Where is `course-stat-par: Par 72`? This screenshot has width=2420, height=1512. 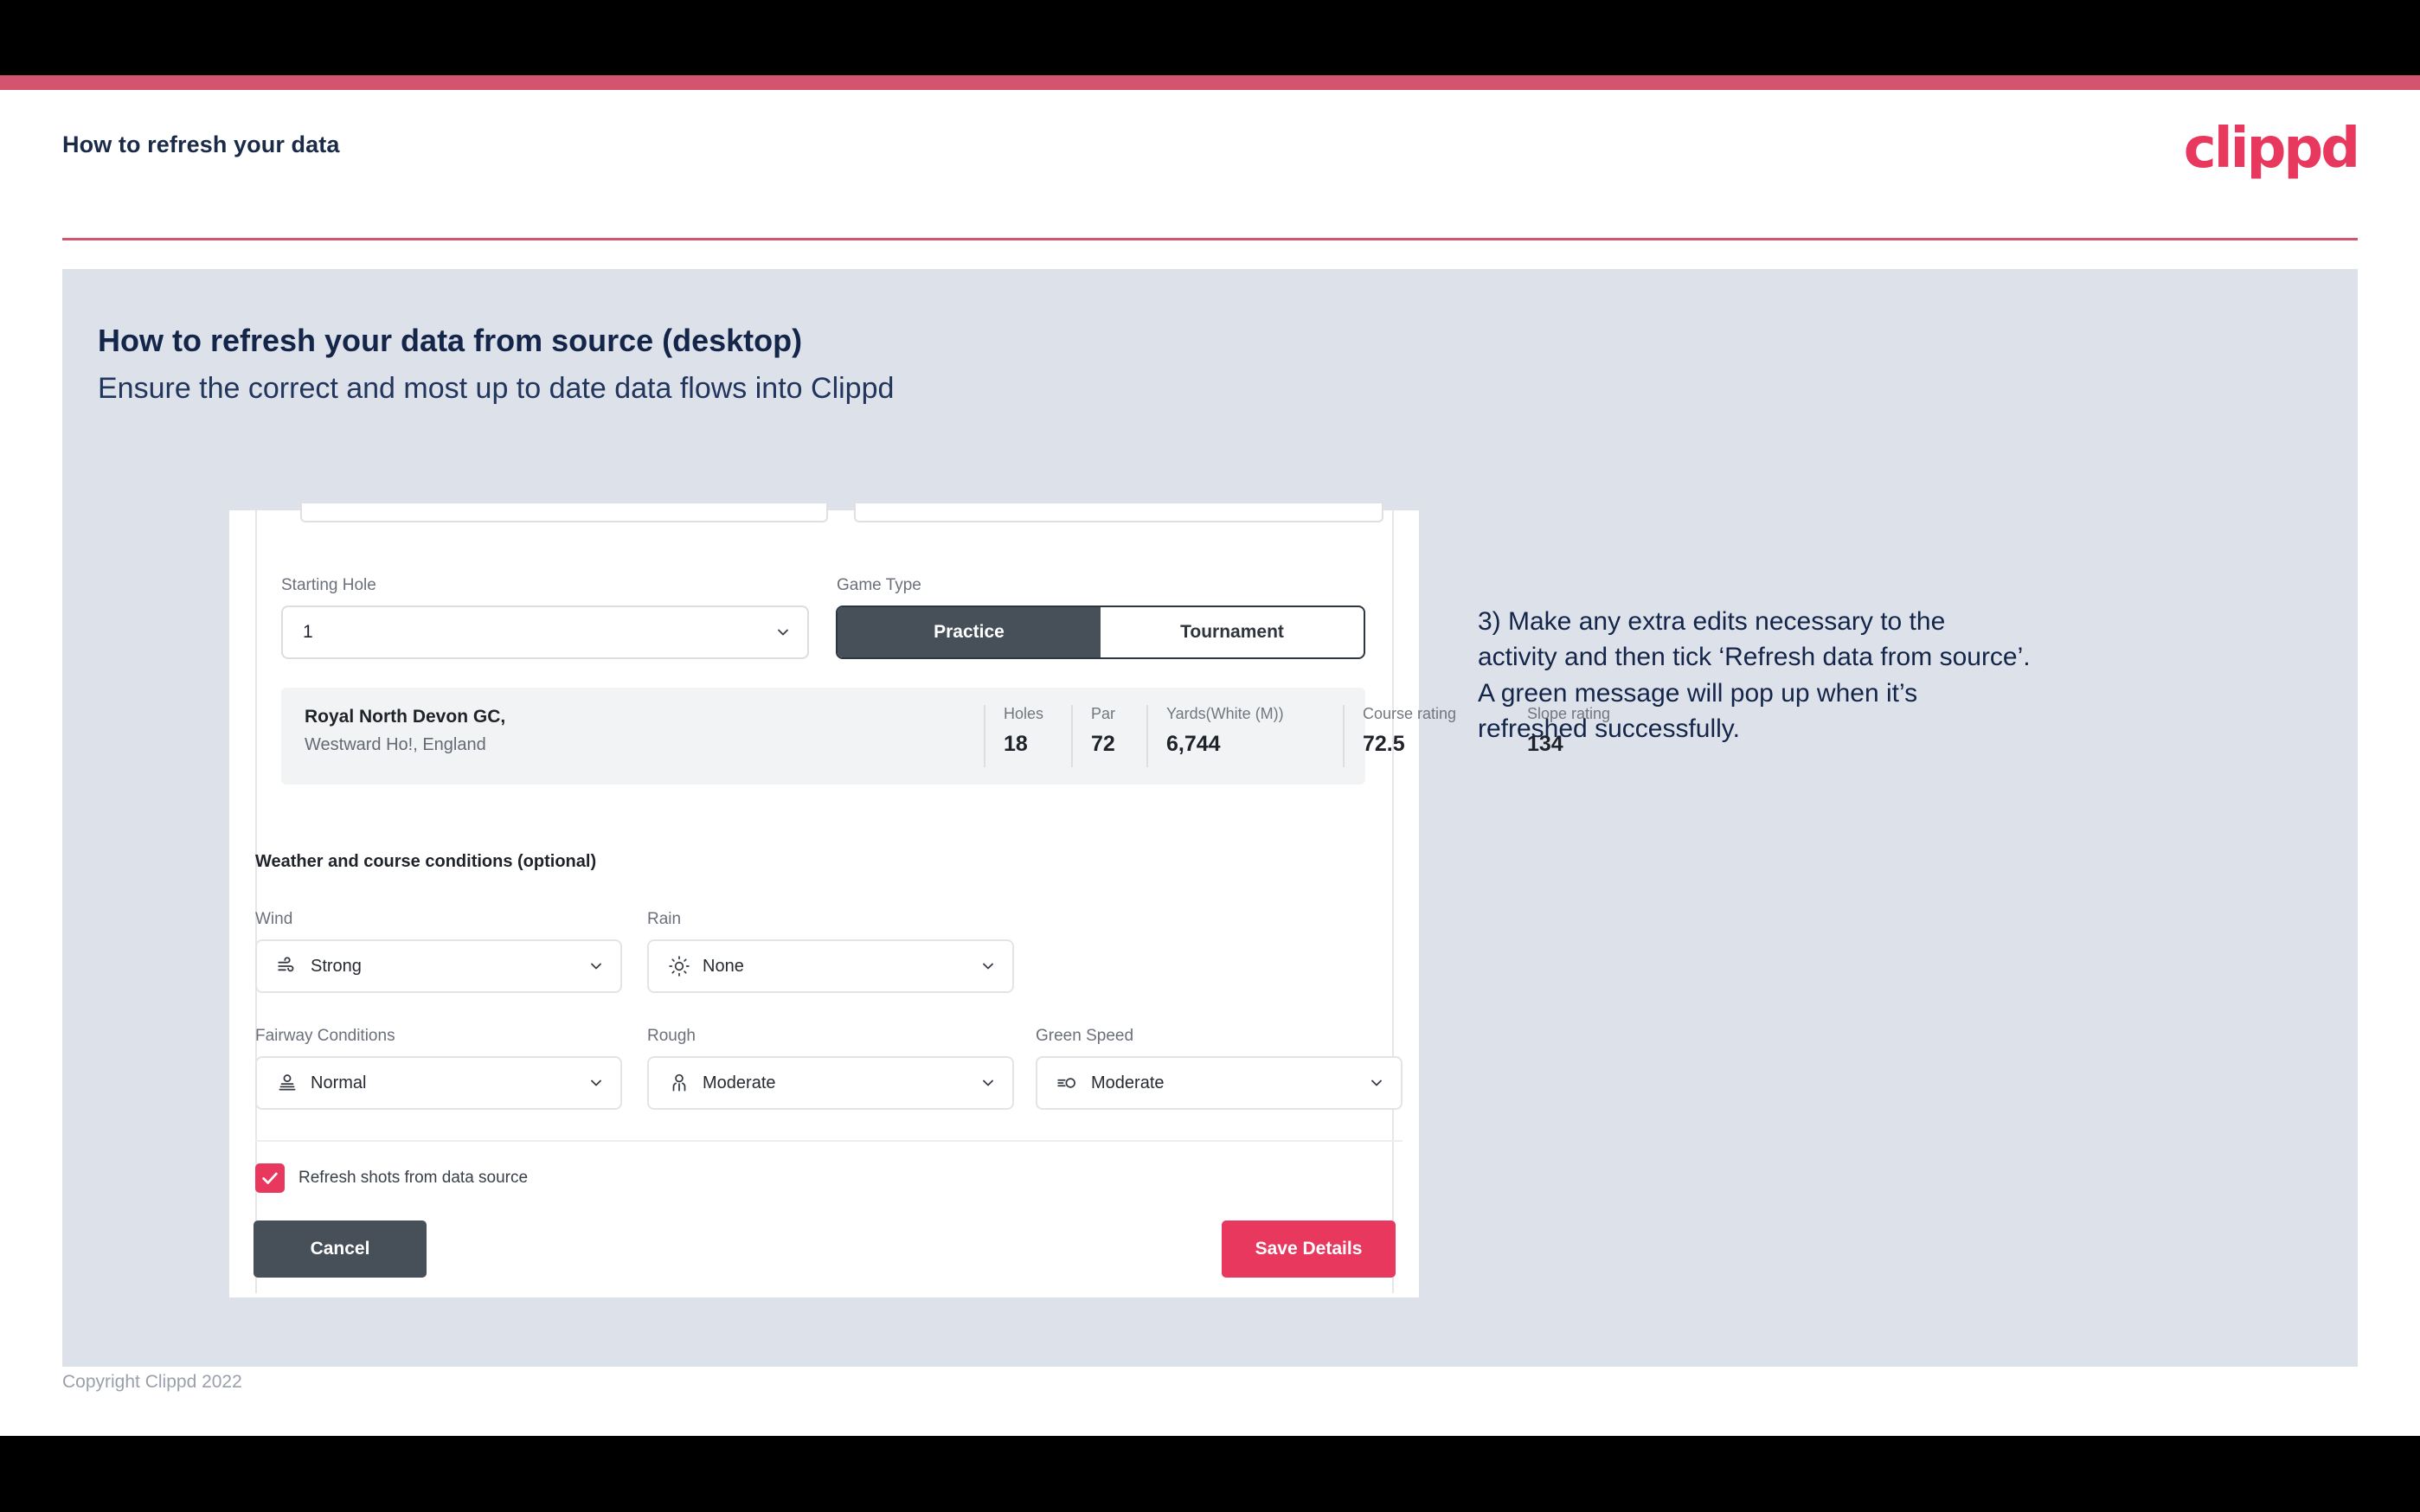 course-stat-par: Par 72 is located at coordinates (1093, 736).